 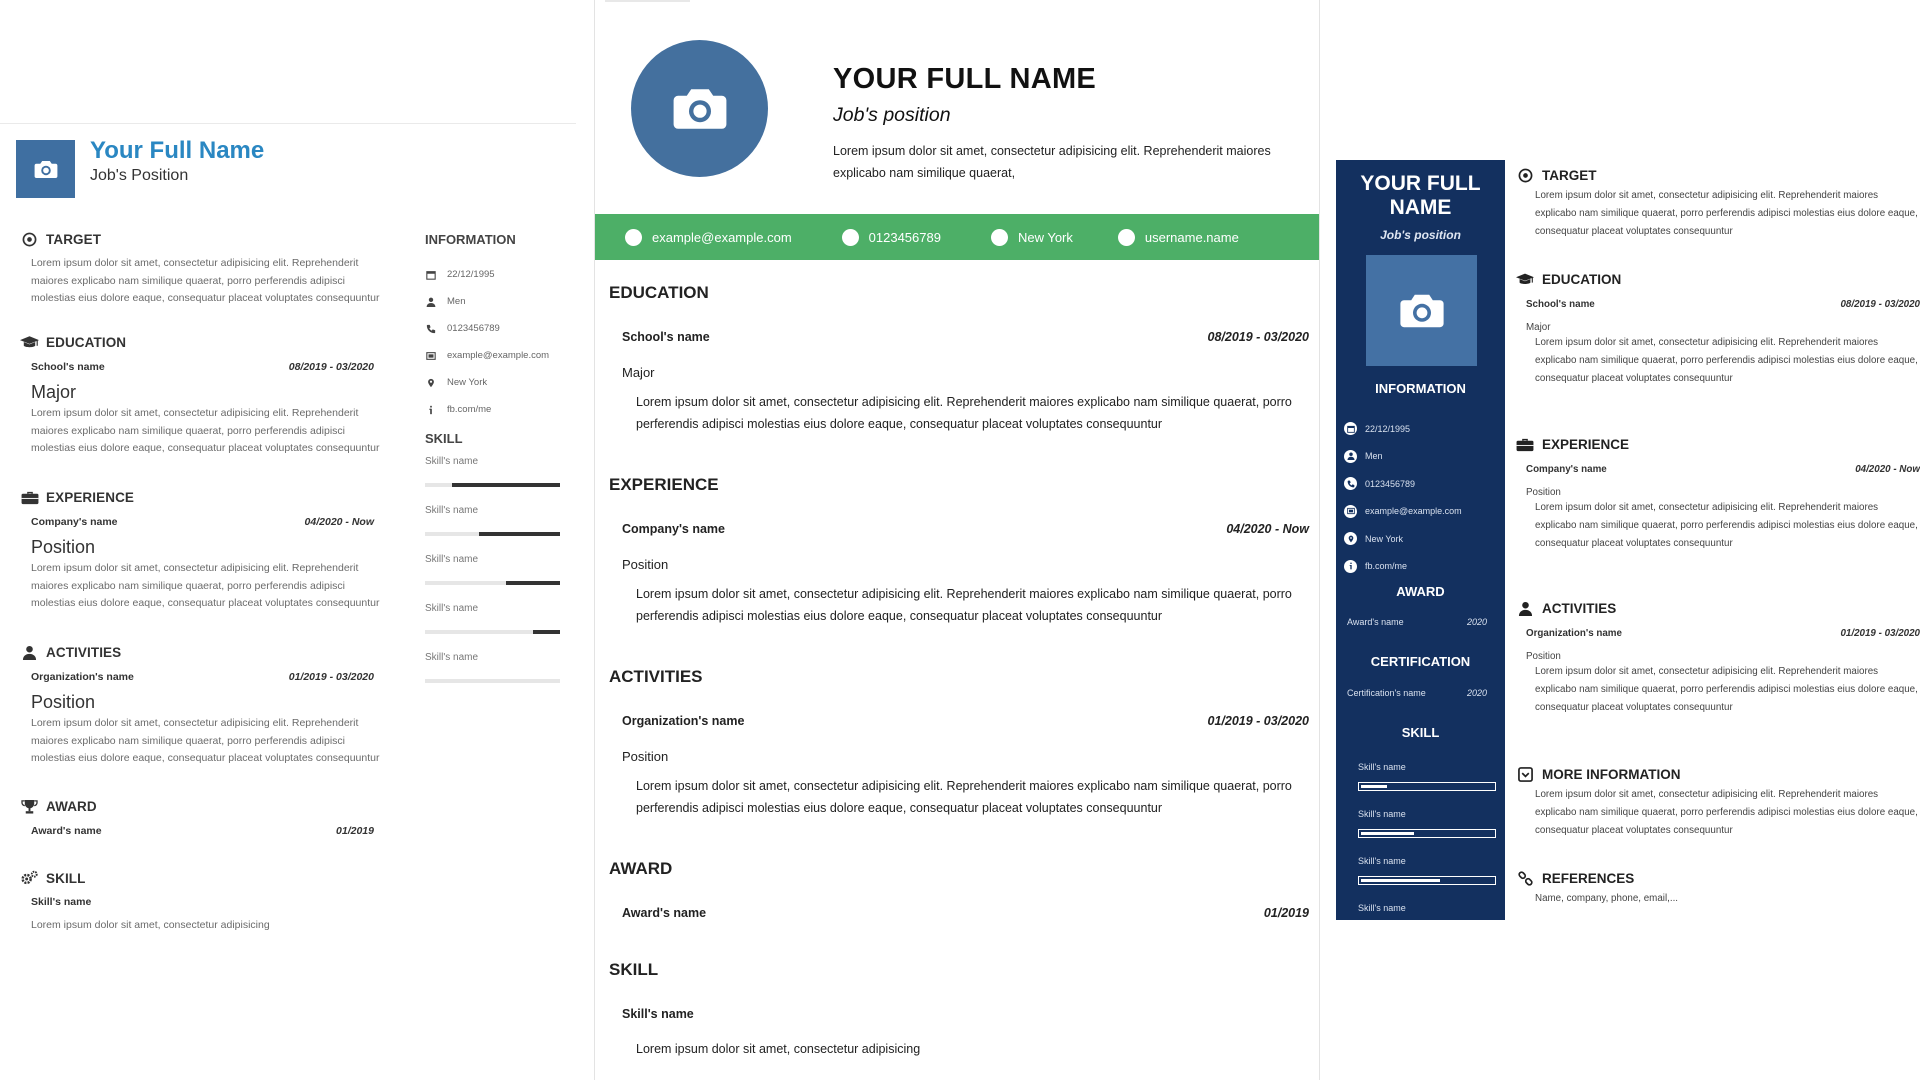 I want to click on user-icon, so click(x=29, y=652).